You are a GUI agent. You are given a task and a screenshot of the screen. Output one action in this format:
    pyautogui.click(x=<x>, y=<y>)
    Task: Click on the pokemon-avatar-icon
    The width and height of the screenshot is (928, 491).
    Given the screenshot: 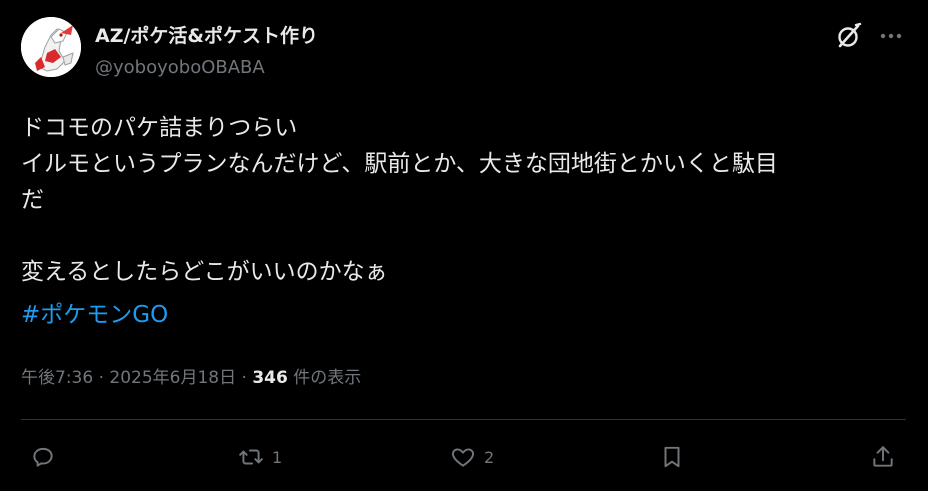 What is the action you would take?
    pyautogui.click(x=51, y=47)
    